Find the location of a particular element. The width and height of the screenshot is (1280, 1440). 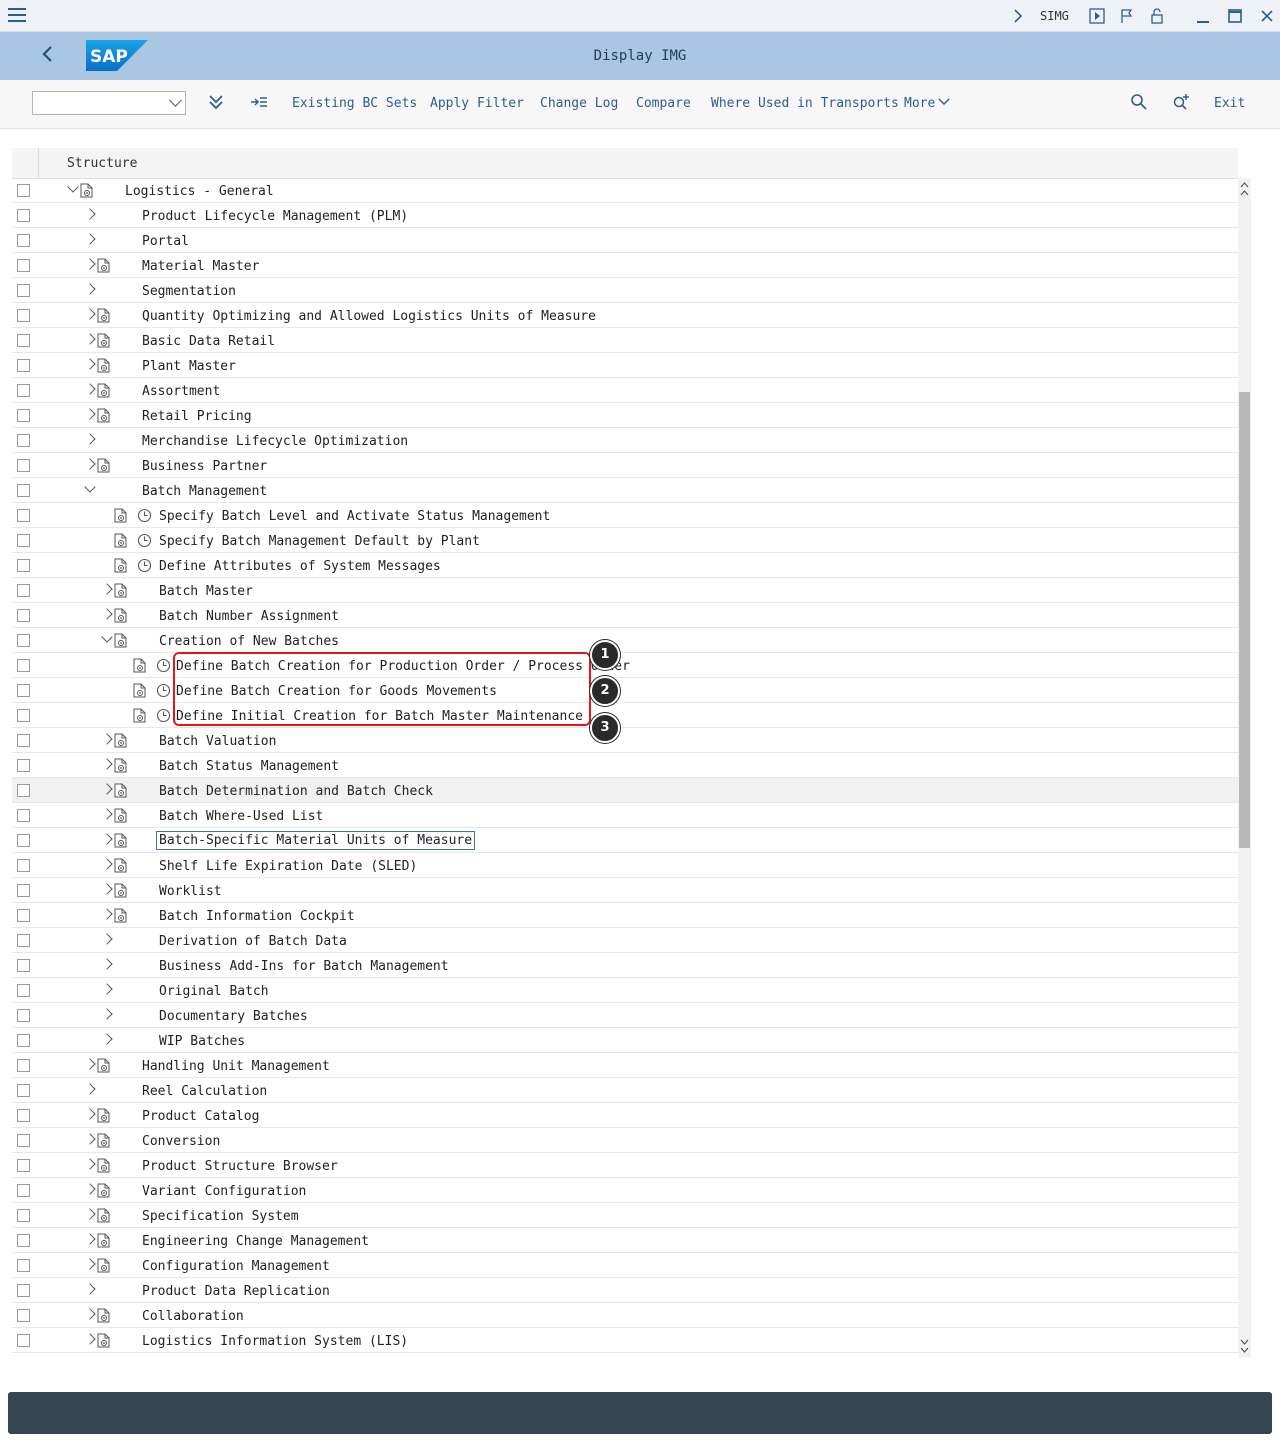

tree-node-label: Batch-Specific Material Units of Measure is located at coordinates (315, 840).